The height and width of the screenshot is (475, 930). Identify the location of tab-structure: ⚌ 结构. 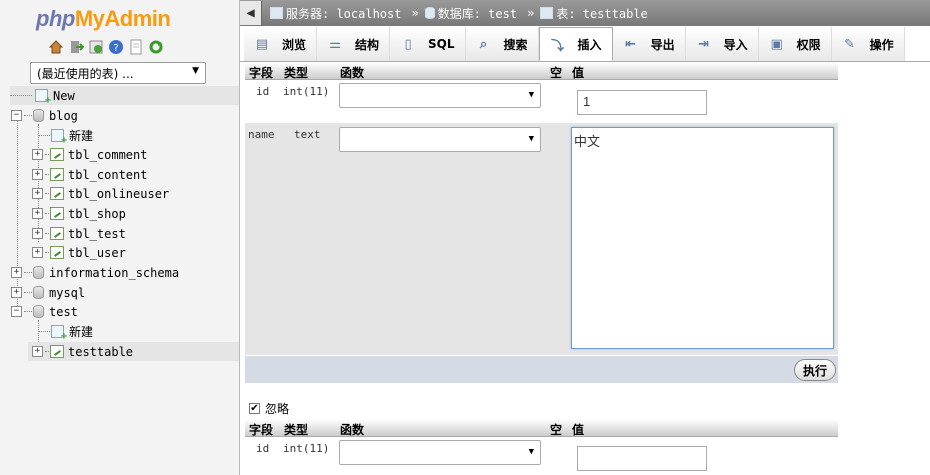
(354, 44).